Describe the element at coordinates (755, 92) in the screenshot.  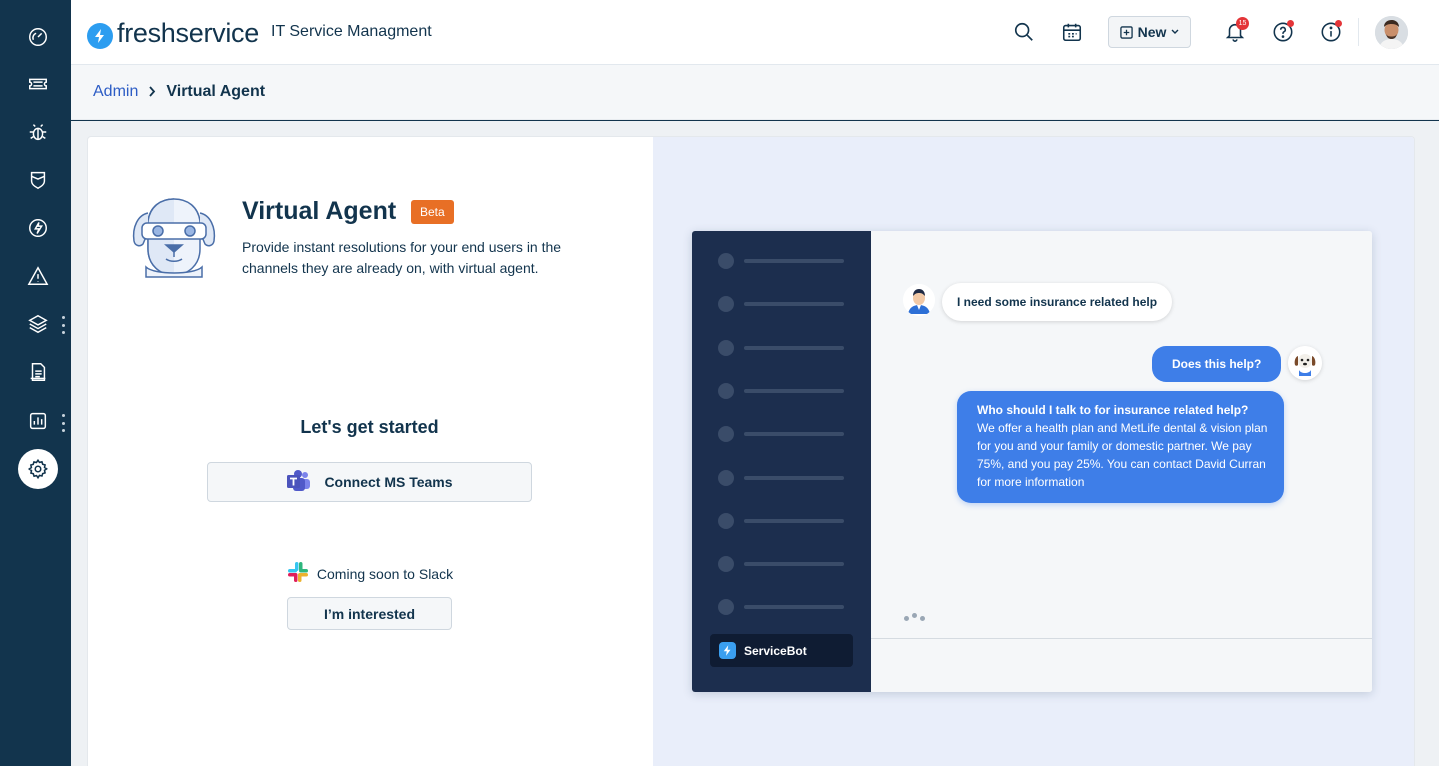
I see `breadcrumb: Admin Virtual Agent` at that location.